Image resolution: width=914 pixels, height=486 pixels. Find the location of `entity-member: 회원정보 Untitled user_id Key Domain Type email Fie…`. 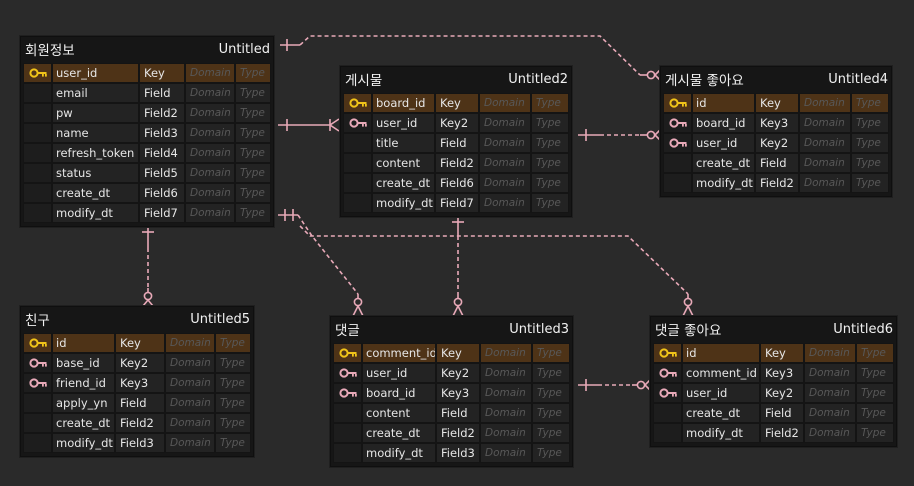

entity-member: 회원정보 Untitled user_id Key Domain Type email Fie… is located at coordinates (147, 131).